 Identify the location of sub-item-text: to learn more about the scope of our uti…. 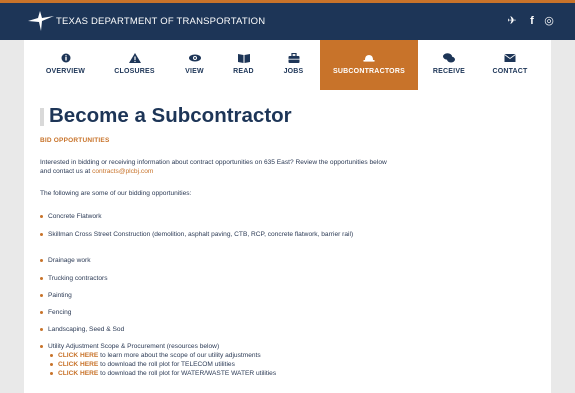
(179, 355).